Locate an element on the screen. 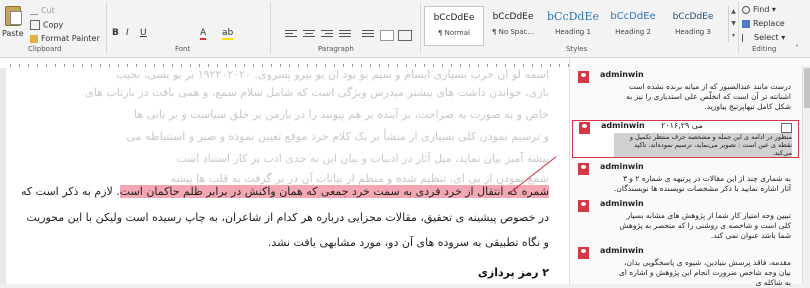 This screenshot has width=810, height=288. copy-button: Copy is located at coordinates (46, 25).